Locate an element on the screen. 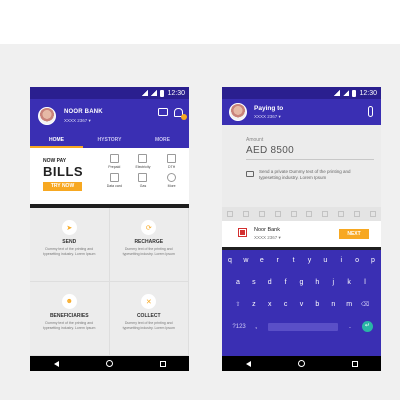 The image size is (400, 400). status-bar: 12:30 is located at coordinates (301, 93).